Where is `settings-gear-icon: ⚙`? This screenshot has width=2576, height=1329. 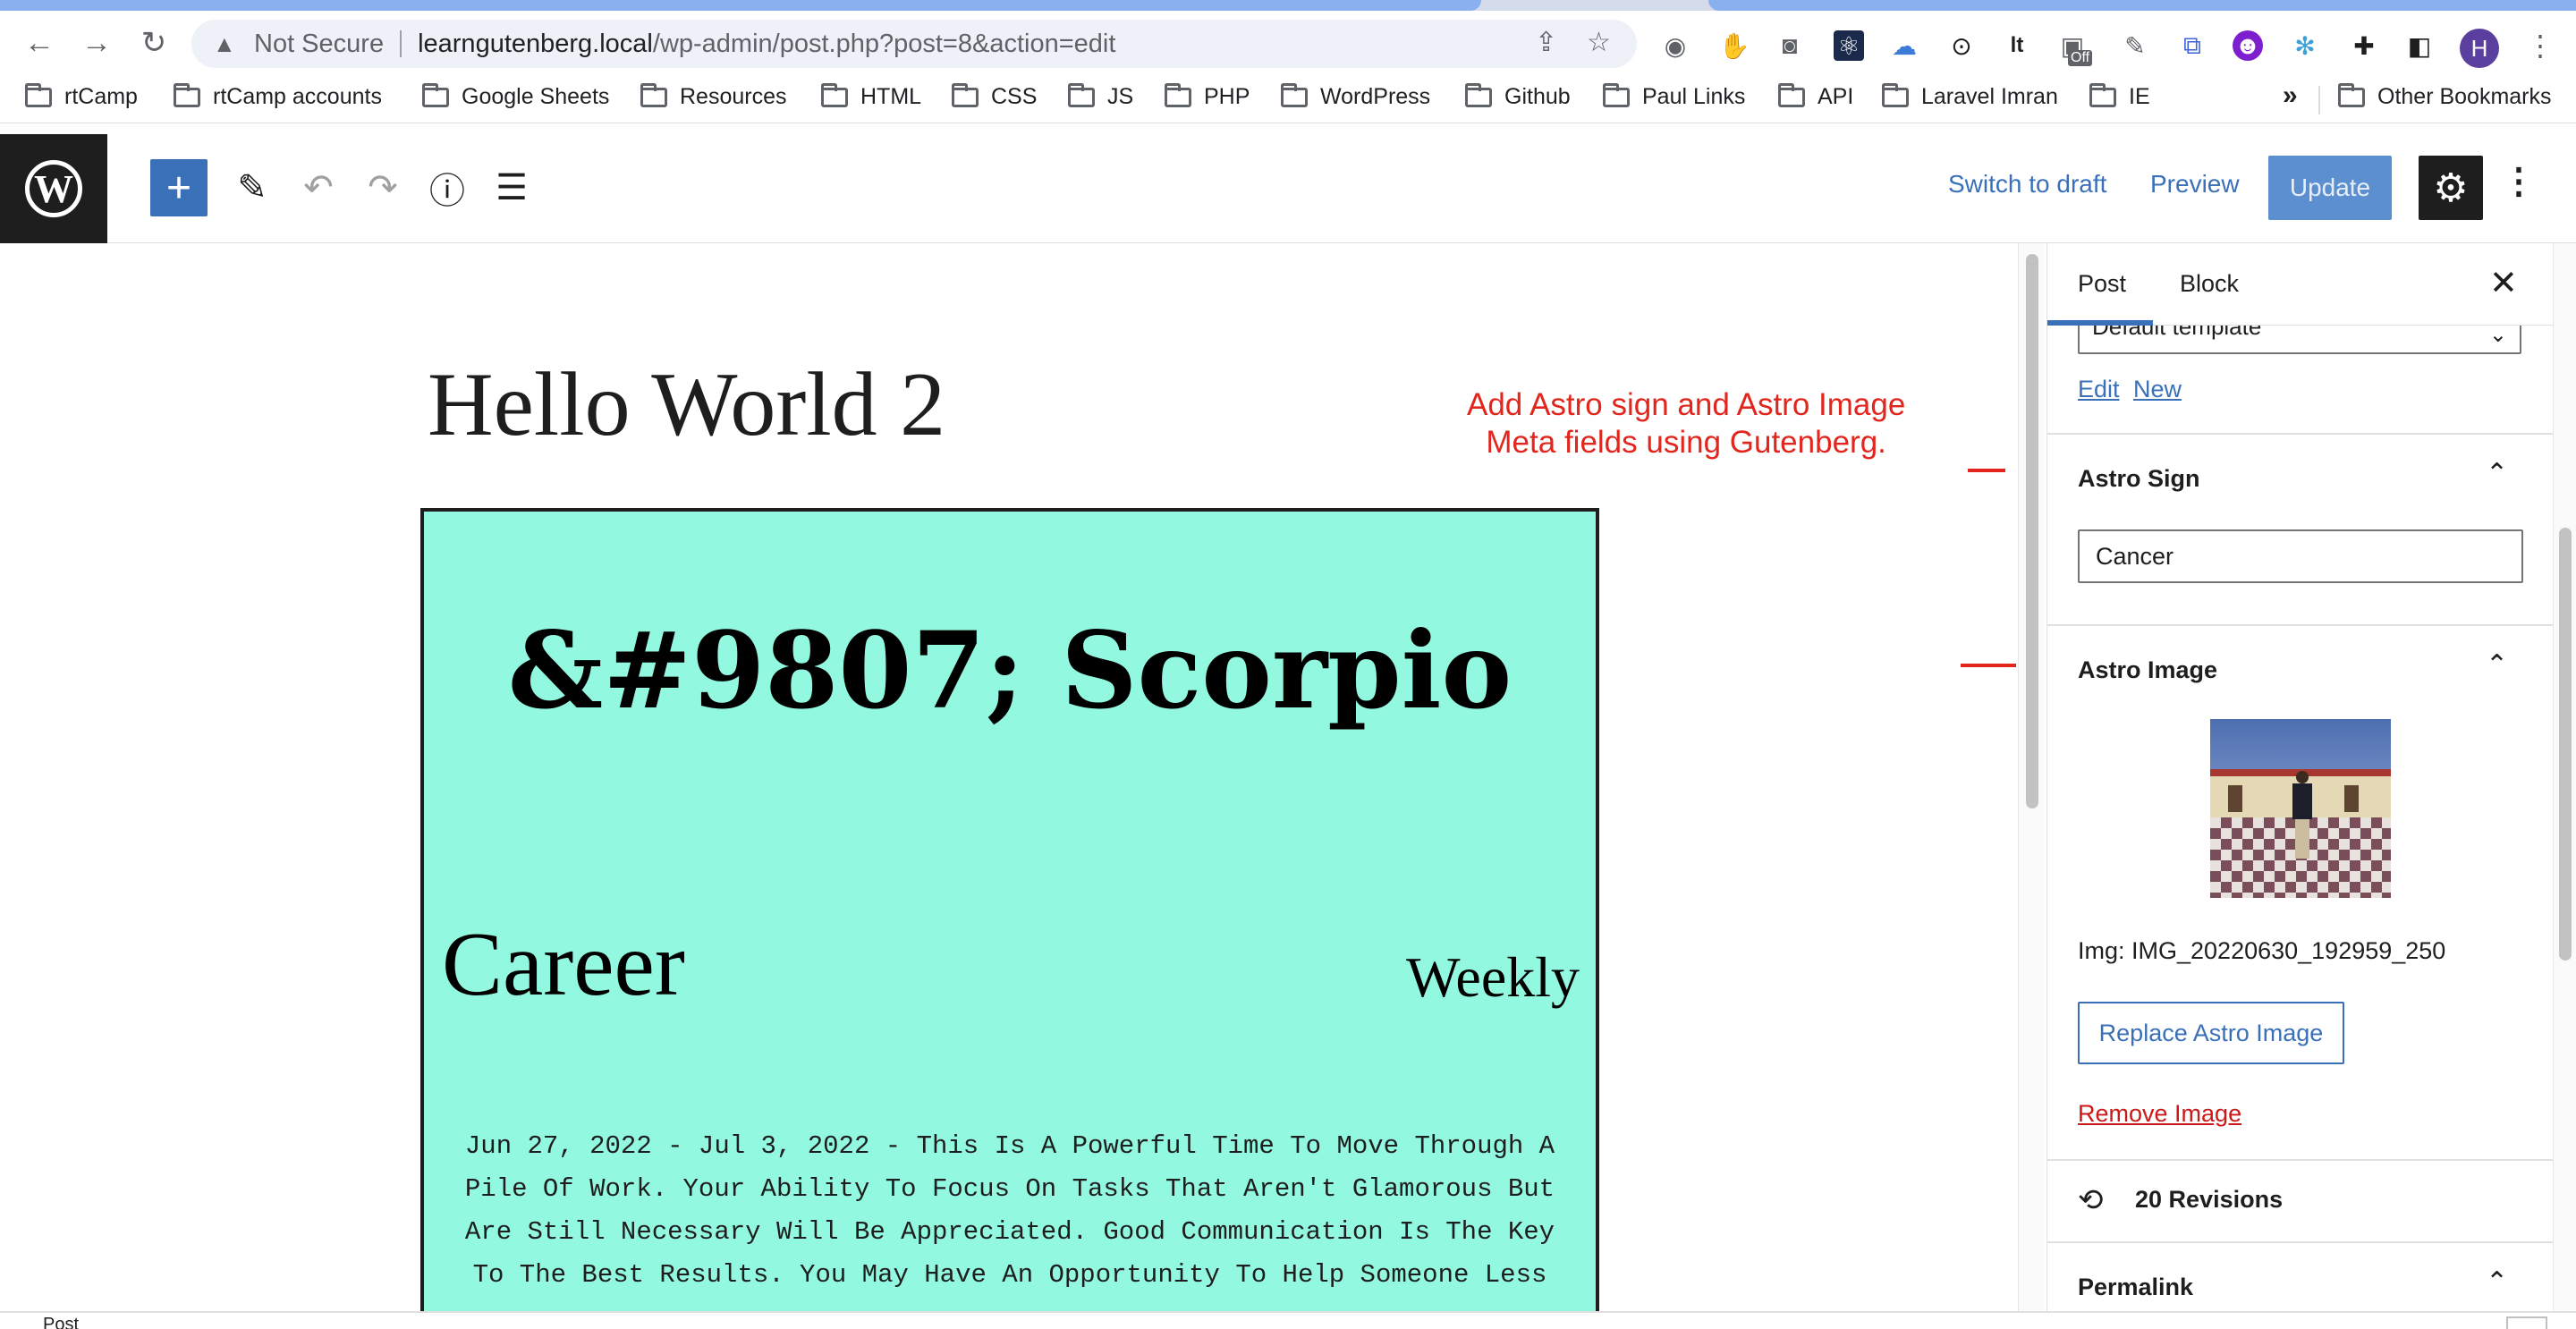 settings-gear-icon: ⚙ is located at coordinates (2451, 188).